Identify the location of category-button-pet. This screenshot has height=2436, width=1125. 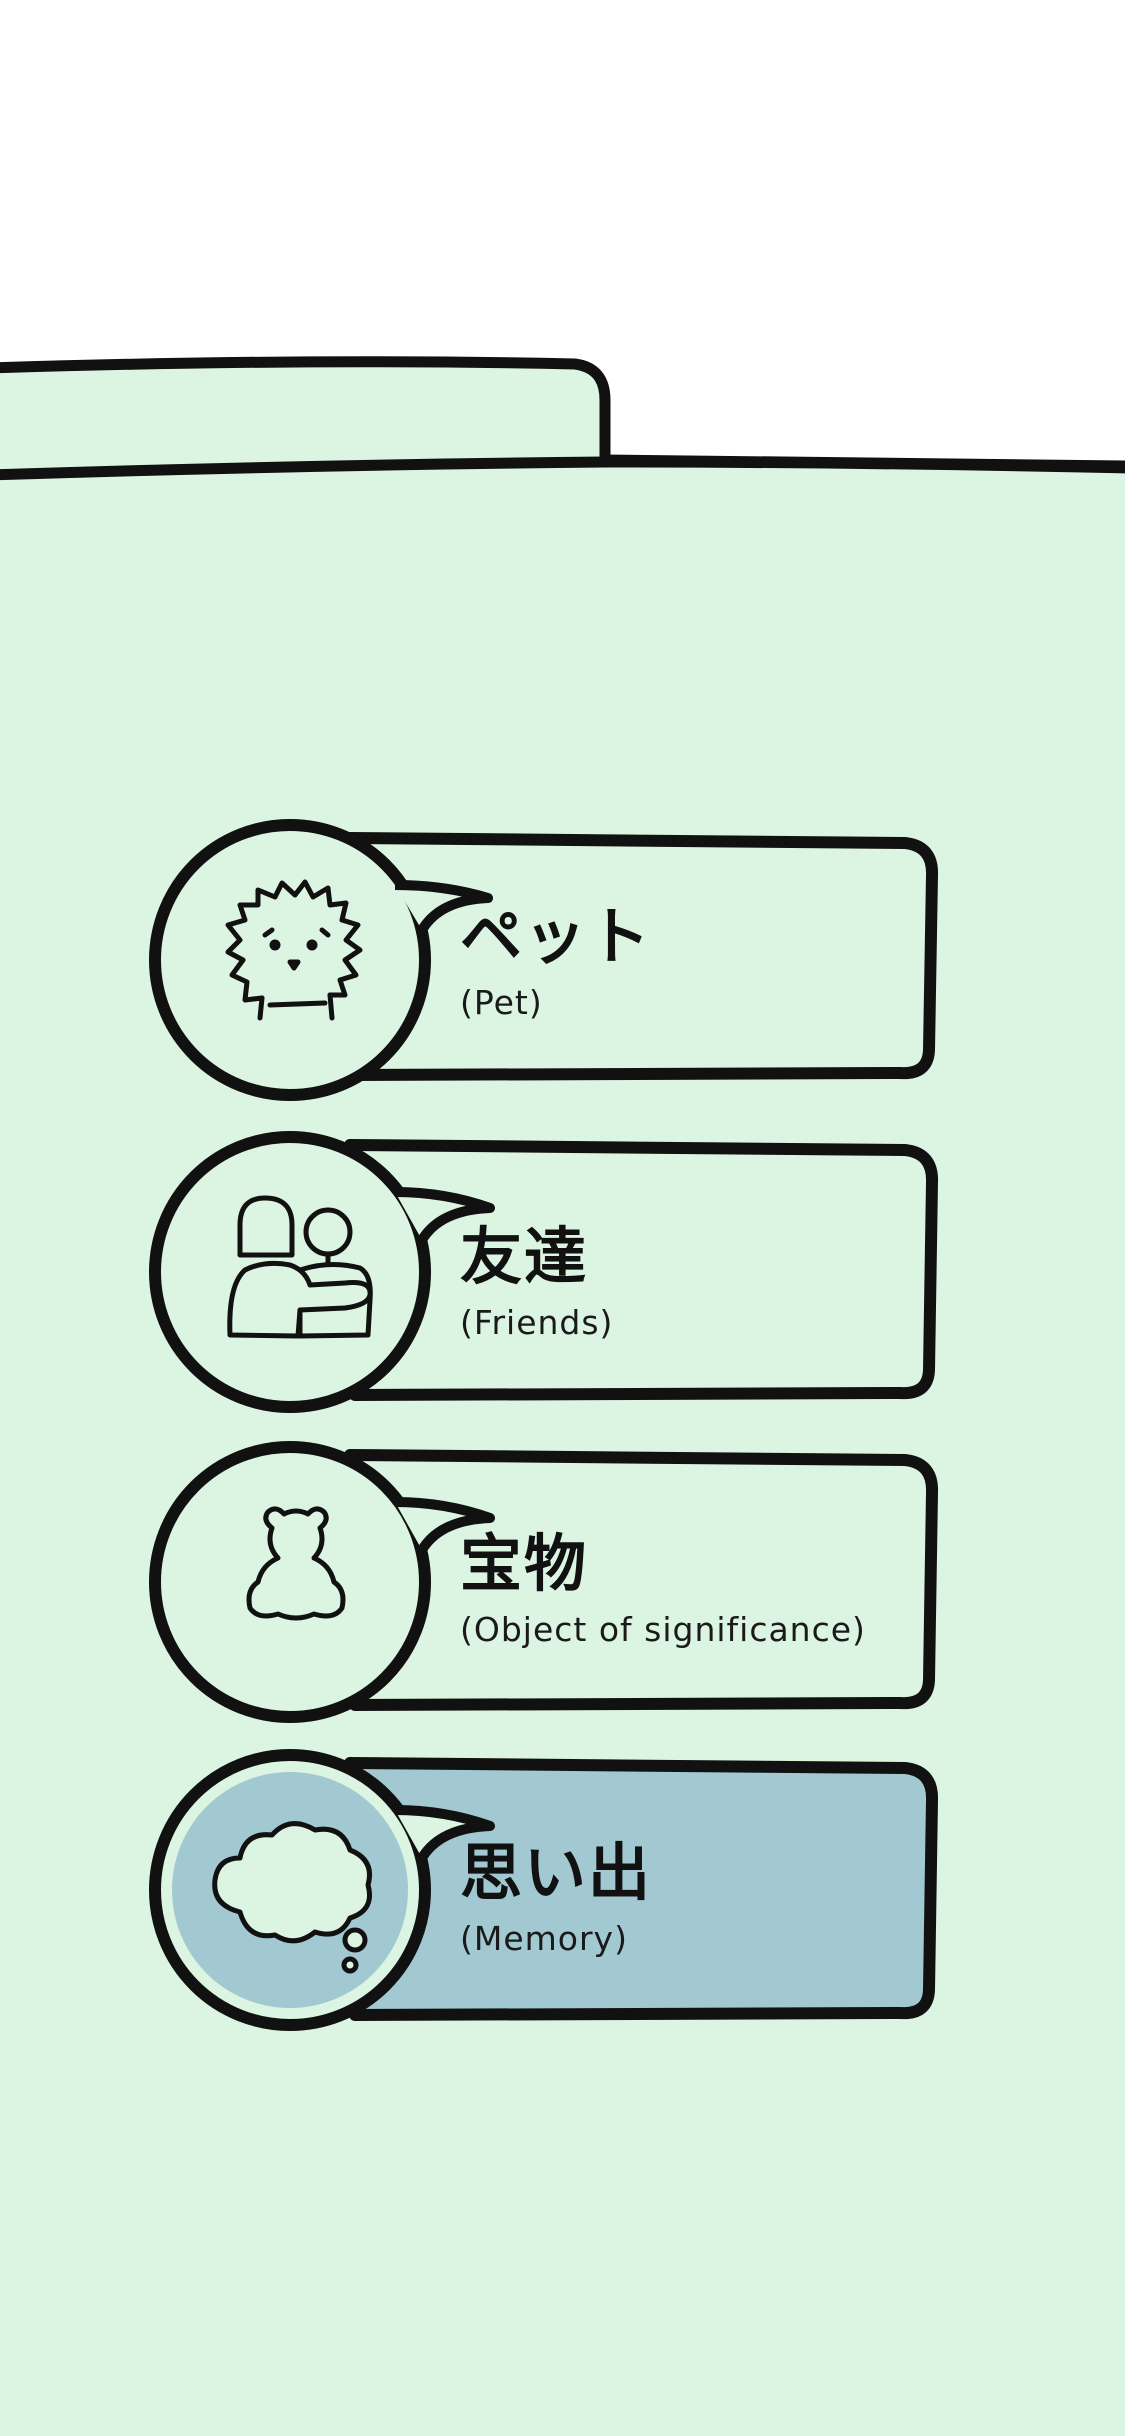
(545, 962).